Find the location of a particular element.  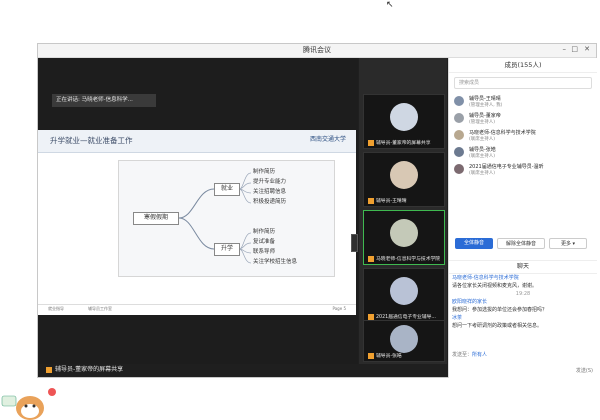

member-row: 辅导员-张皓 (联席主持人) is located at coordinates (523, 152).